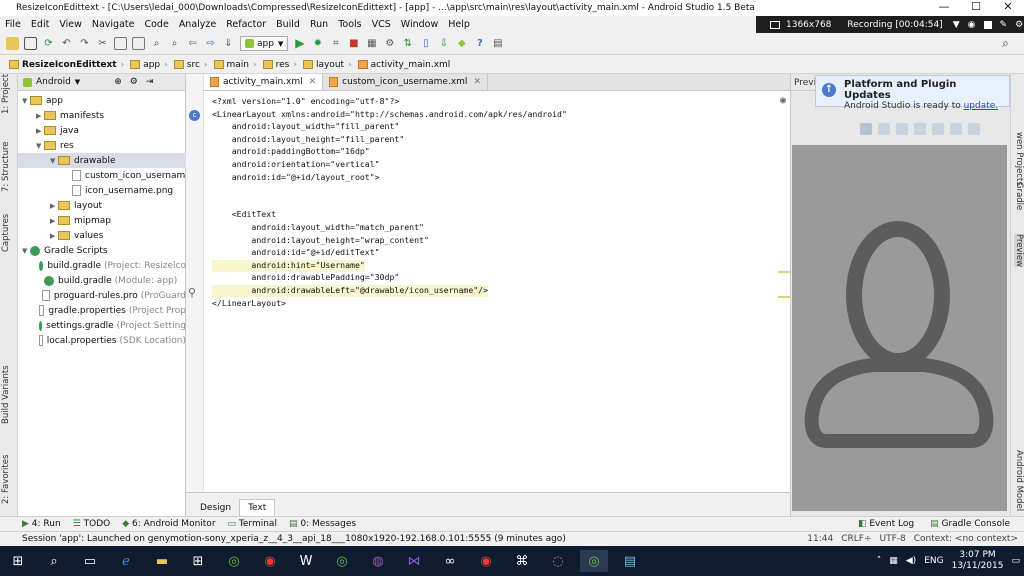  Describe the element at coordinates (197, 24) in the screenshot. I see `menu-analyze: Analyze` at that location.